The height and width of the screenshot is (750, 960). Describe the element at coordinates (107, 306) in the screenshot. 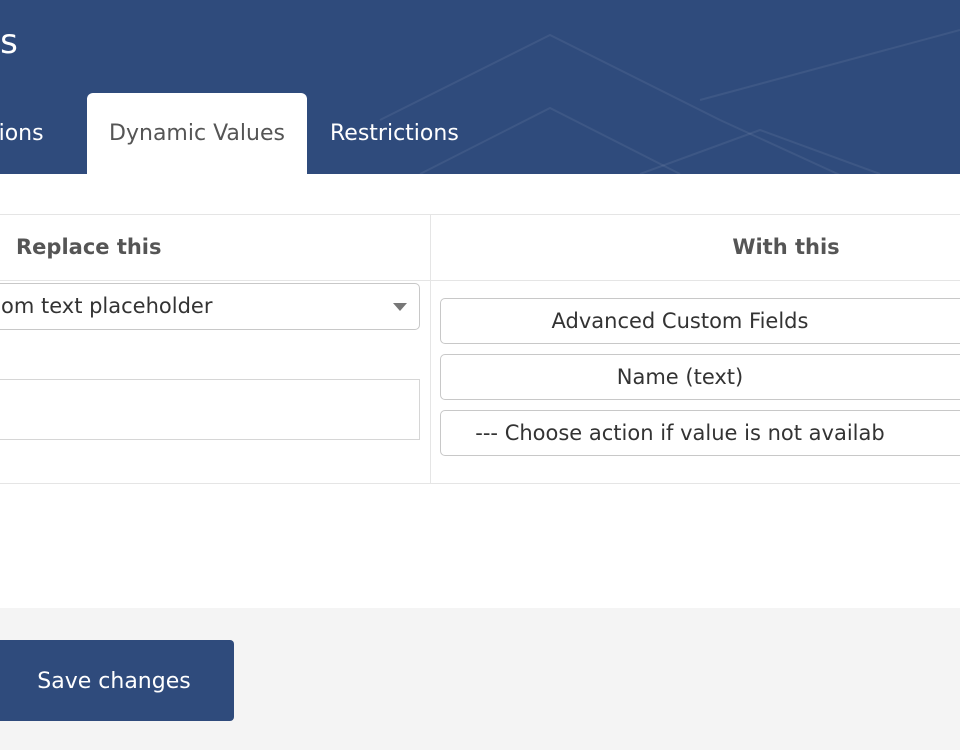

I see `placeholder-type-value: om text placeholder` at that location.